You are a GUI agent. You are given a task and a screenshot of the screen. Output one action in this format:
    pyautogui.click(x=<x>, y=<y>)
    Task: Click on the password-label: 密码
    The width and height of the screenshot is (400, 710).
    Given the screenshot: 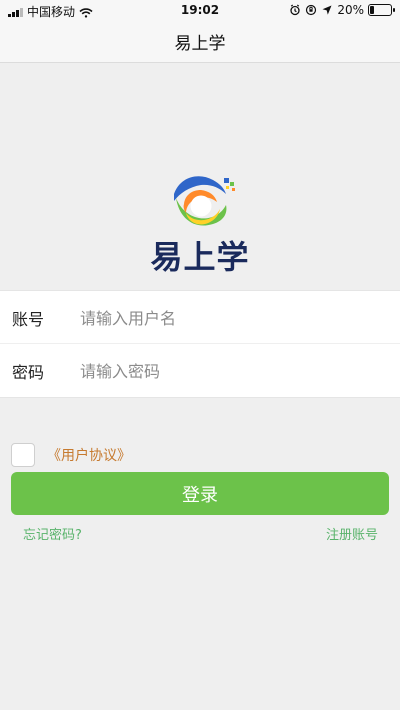 What is the action you would take?
    pyautogui.click(x=28, y=372)
    